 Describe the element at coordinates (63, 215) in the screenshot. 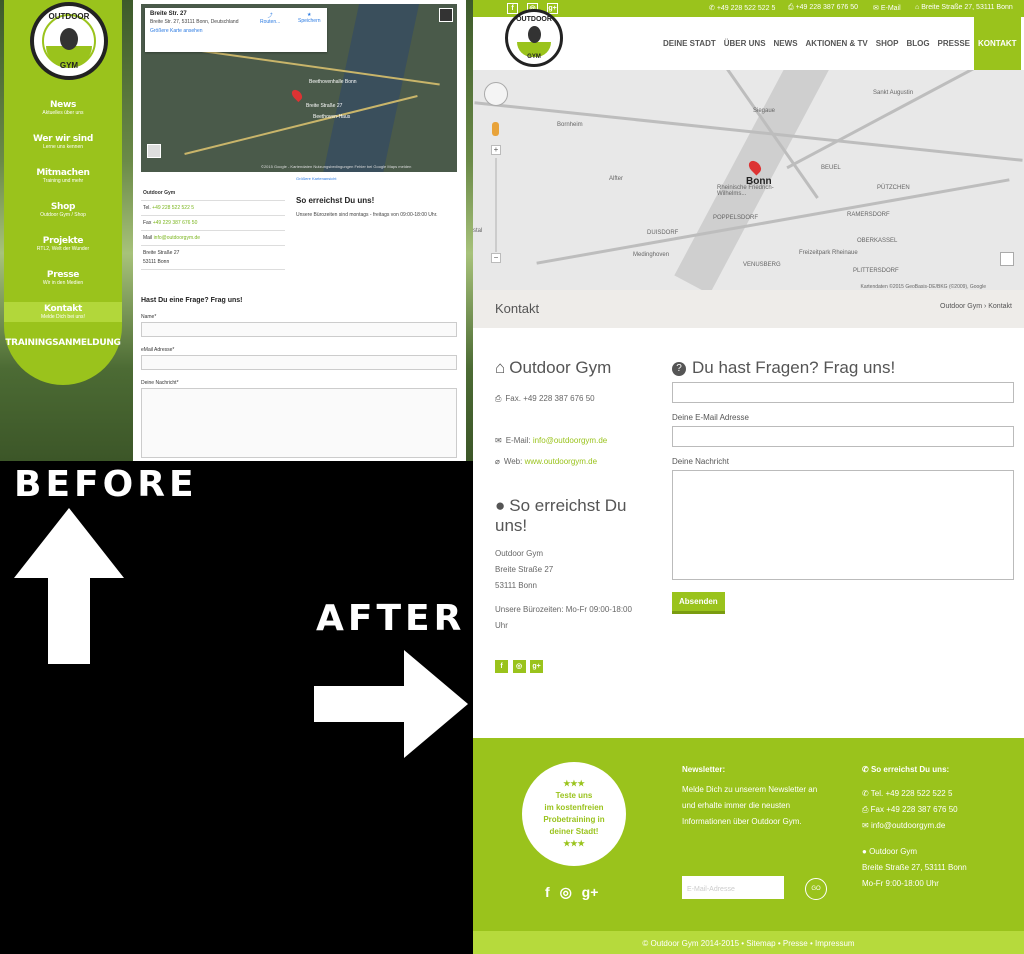

I see `nav-sub-label: Outdoor Gym / Shop` at that location.